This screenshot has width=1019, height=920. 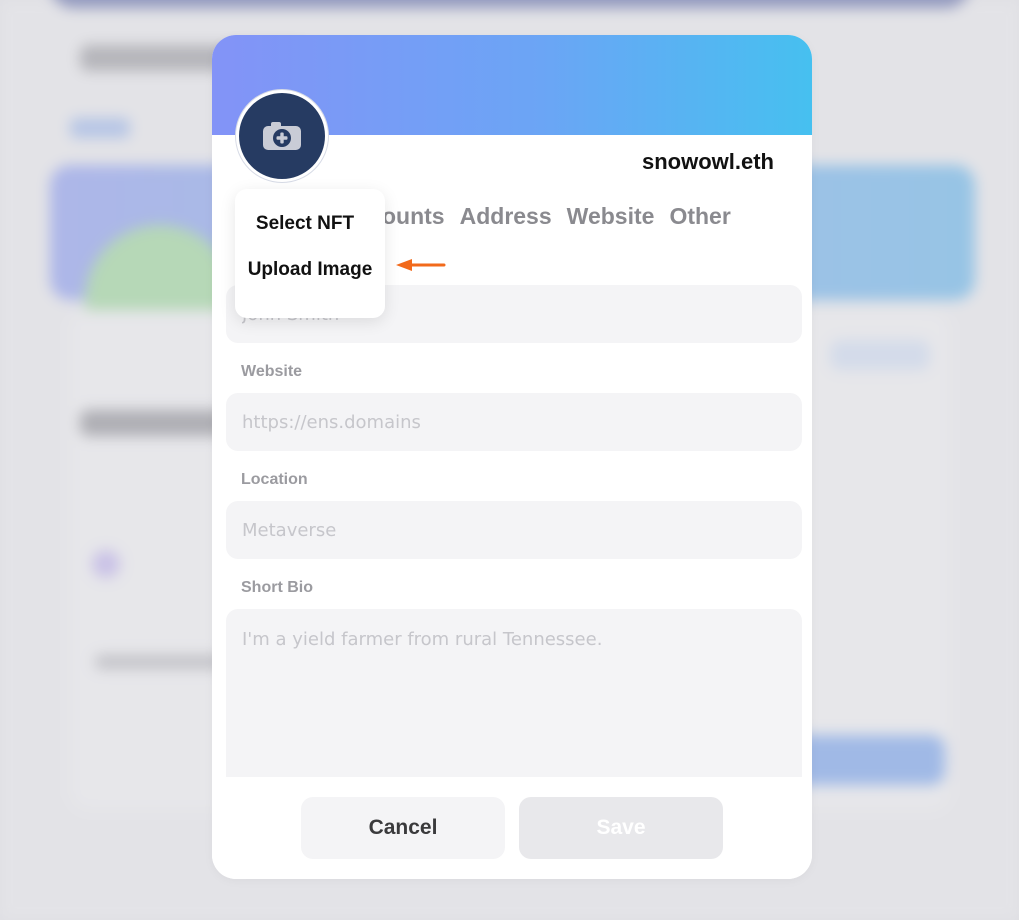 What do you see at coordinates (506, 216) in the screenshot?
I see `tab-address: Address` at bounding box center [506, 216].